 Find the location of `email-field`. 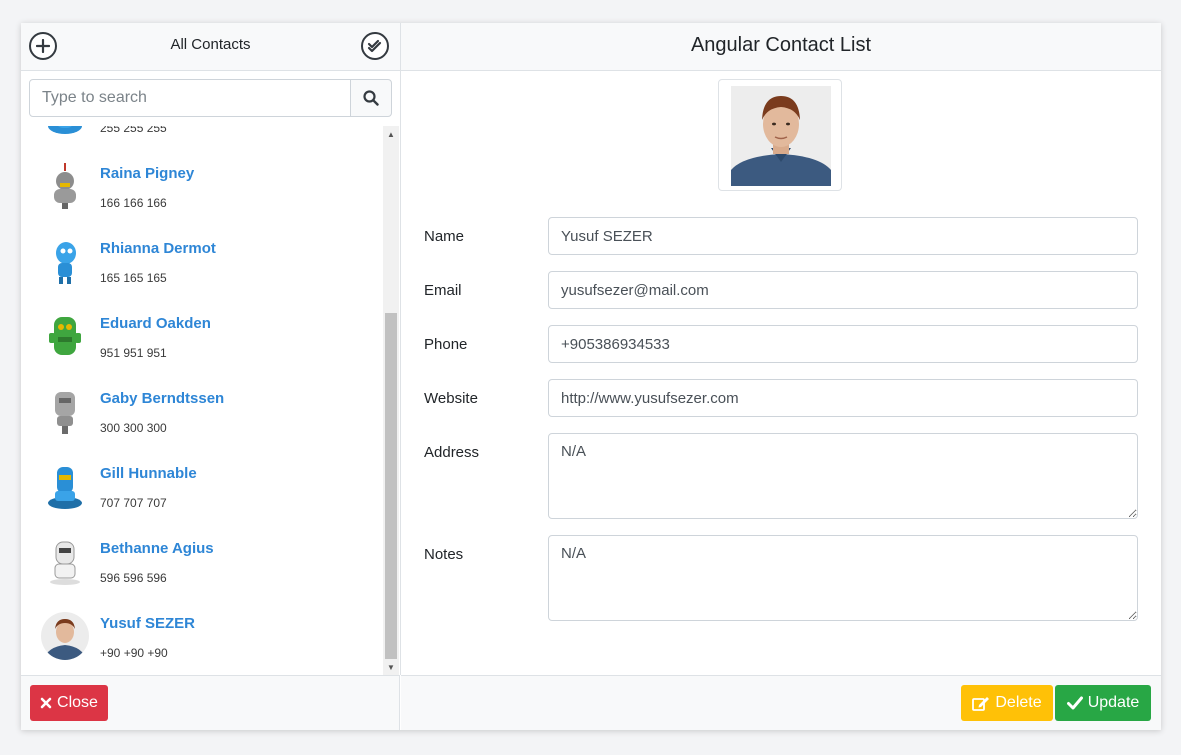

email-field is located at coordinates (843, 290).